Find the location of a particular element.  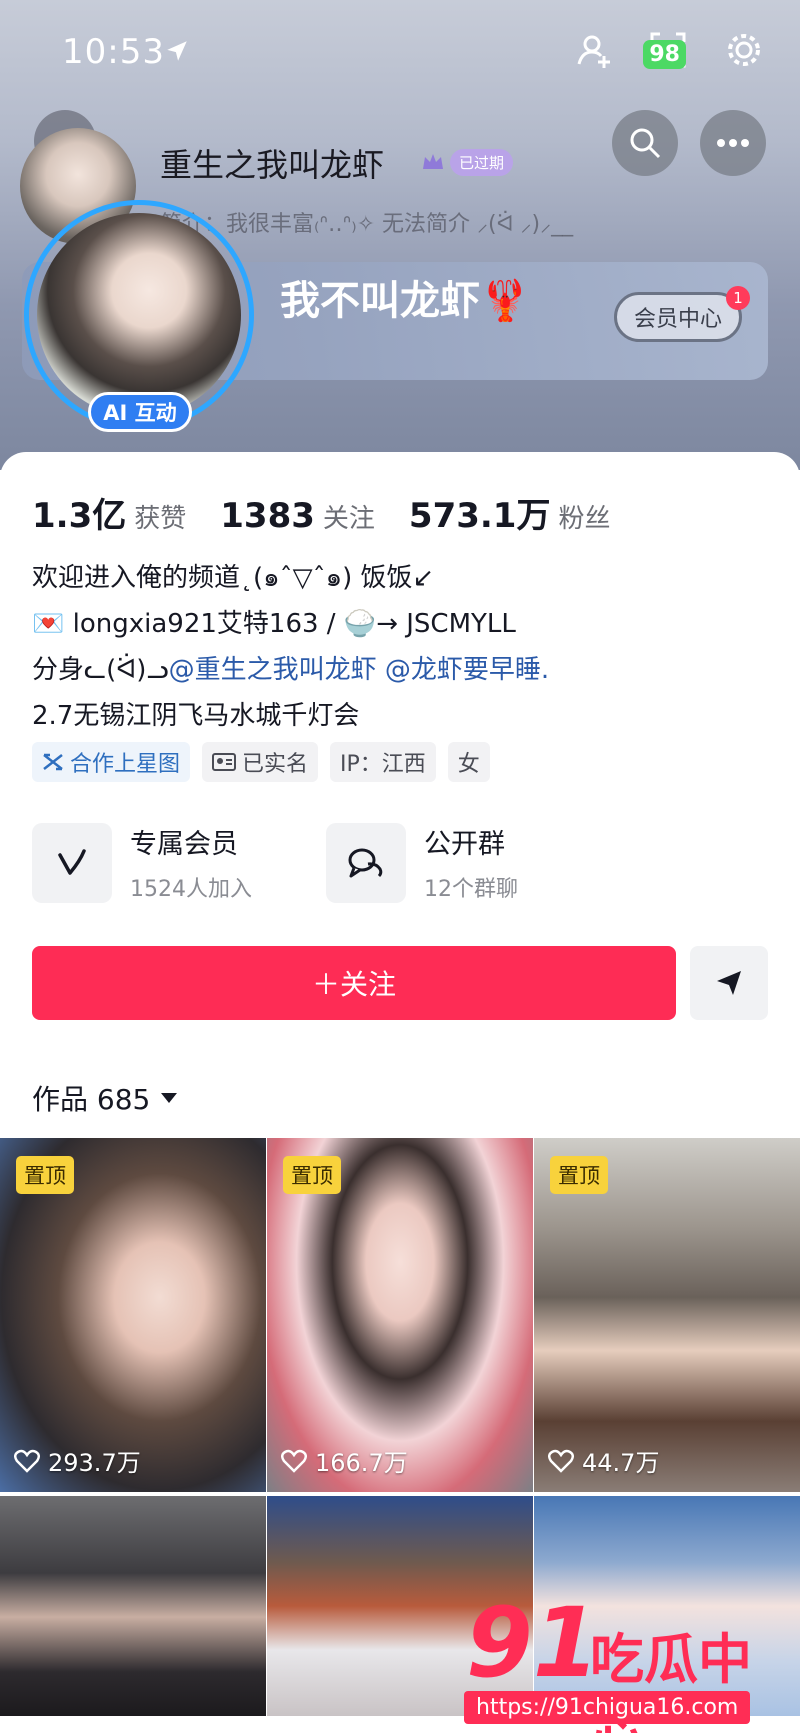

header-nickname: 重生之我叫龙虾 is located at coordinates (272, 165).